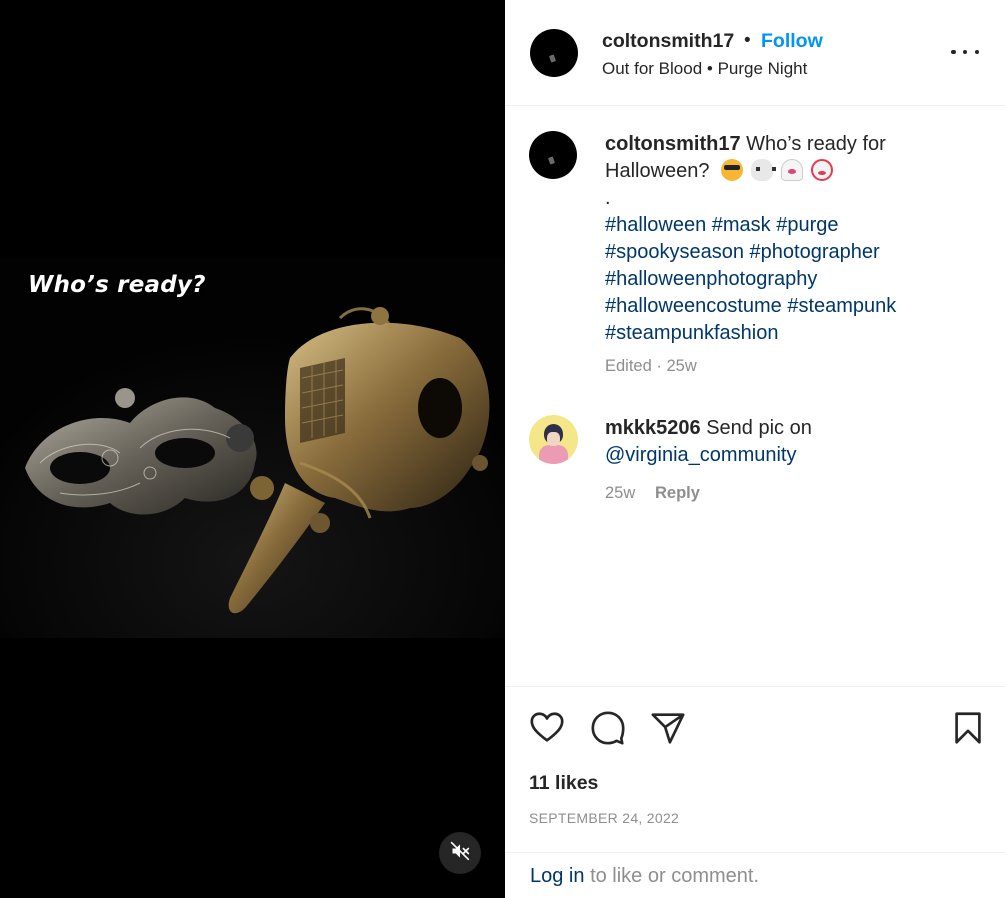 This screenshot has height=898, width=1005. Describe the element at coordinates (673, 144) in the screenshot. I see `caption-username: coltonsmith17` at that location.